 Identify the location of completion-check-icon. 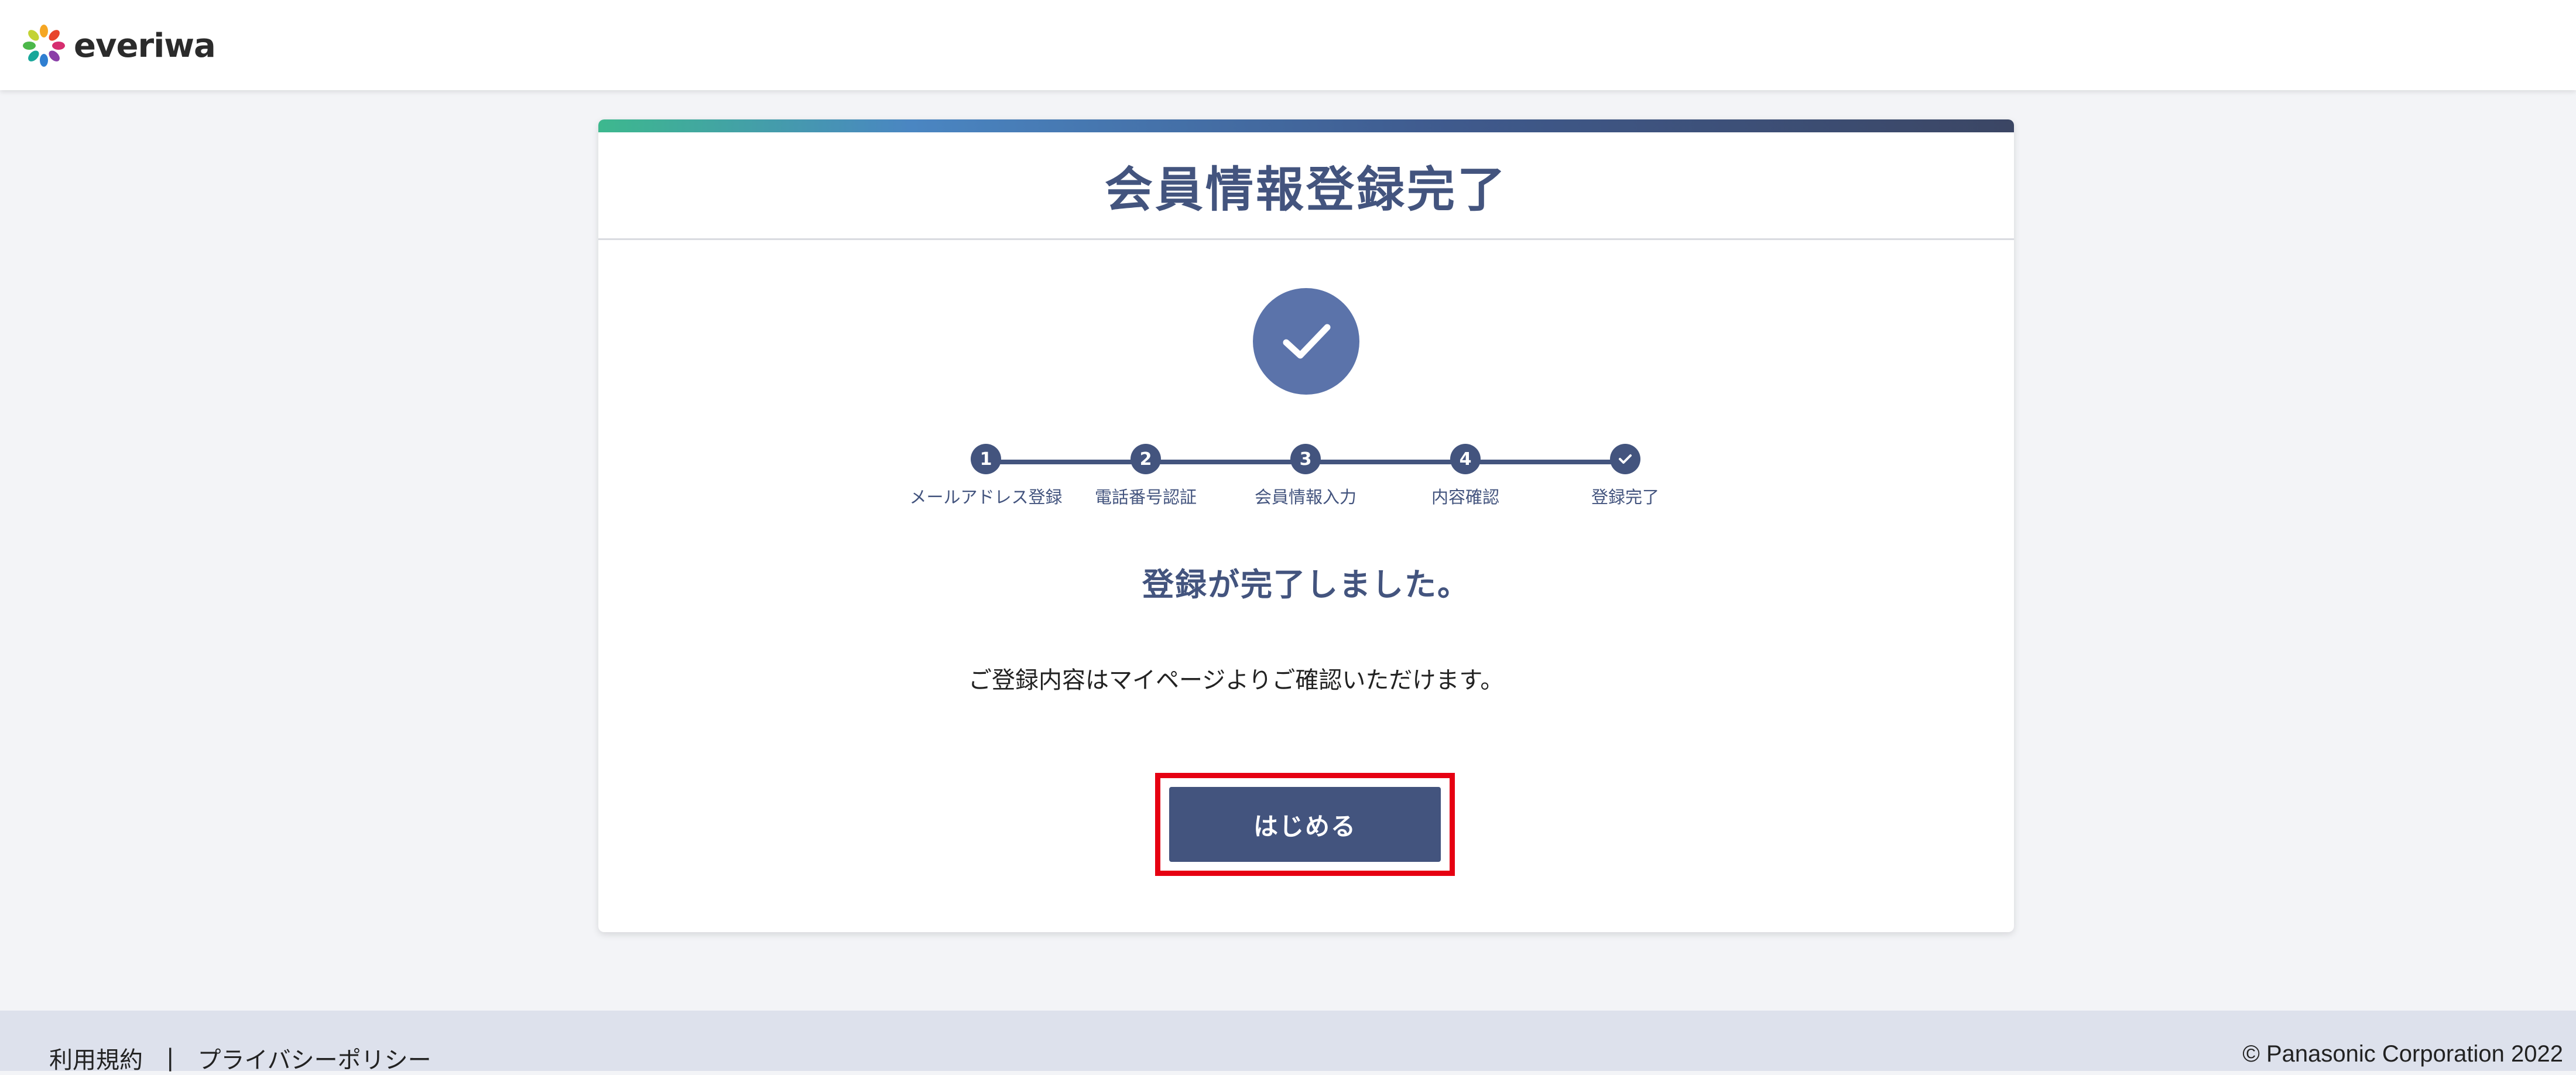
(1306, 341).